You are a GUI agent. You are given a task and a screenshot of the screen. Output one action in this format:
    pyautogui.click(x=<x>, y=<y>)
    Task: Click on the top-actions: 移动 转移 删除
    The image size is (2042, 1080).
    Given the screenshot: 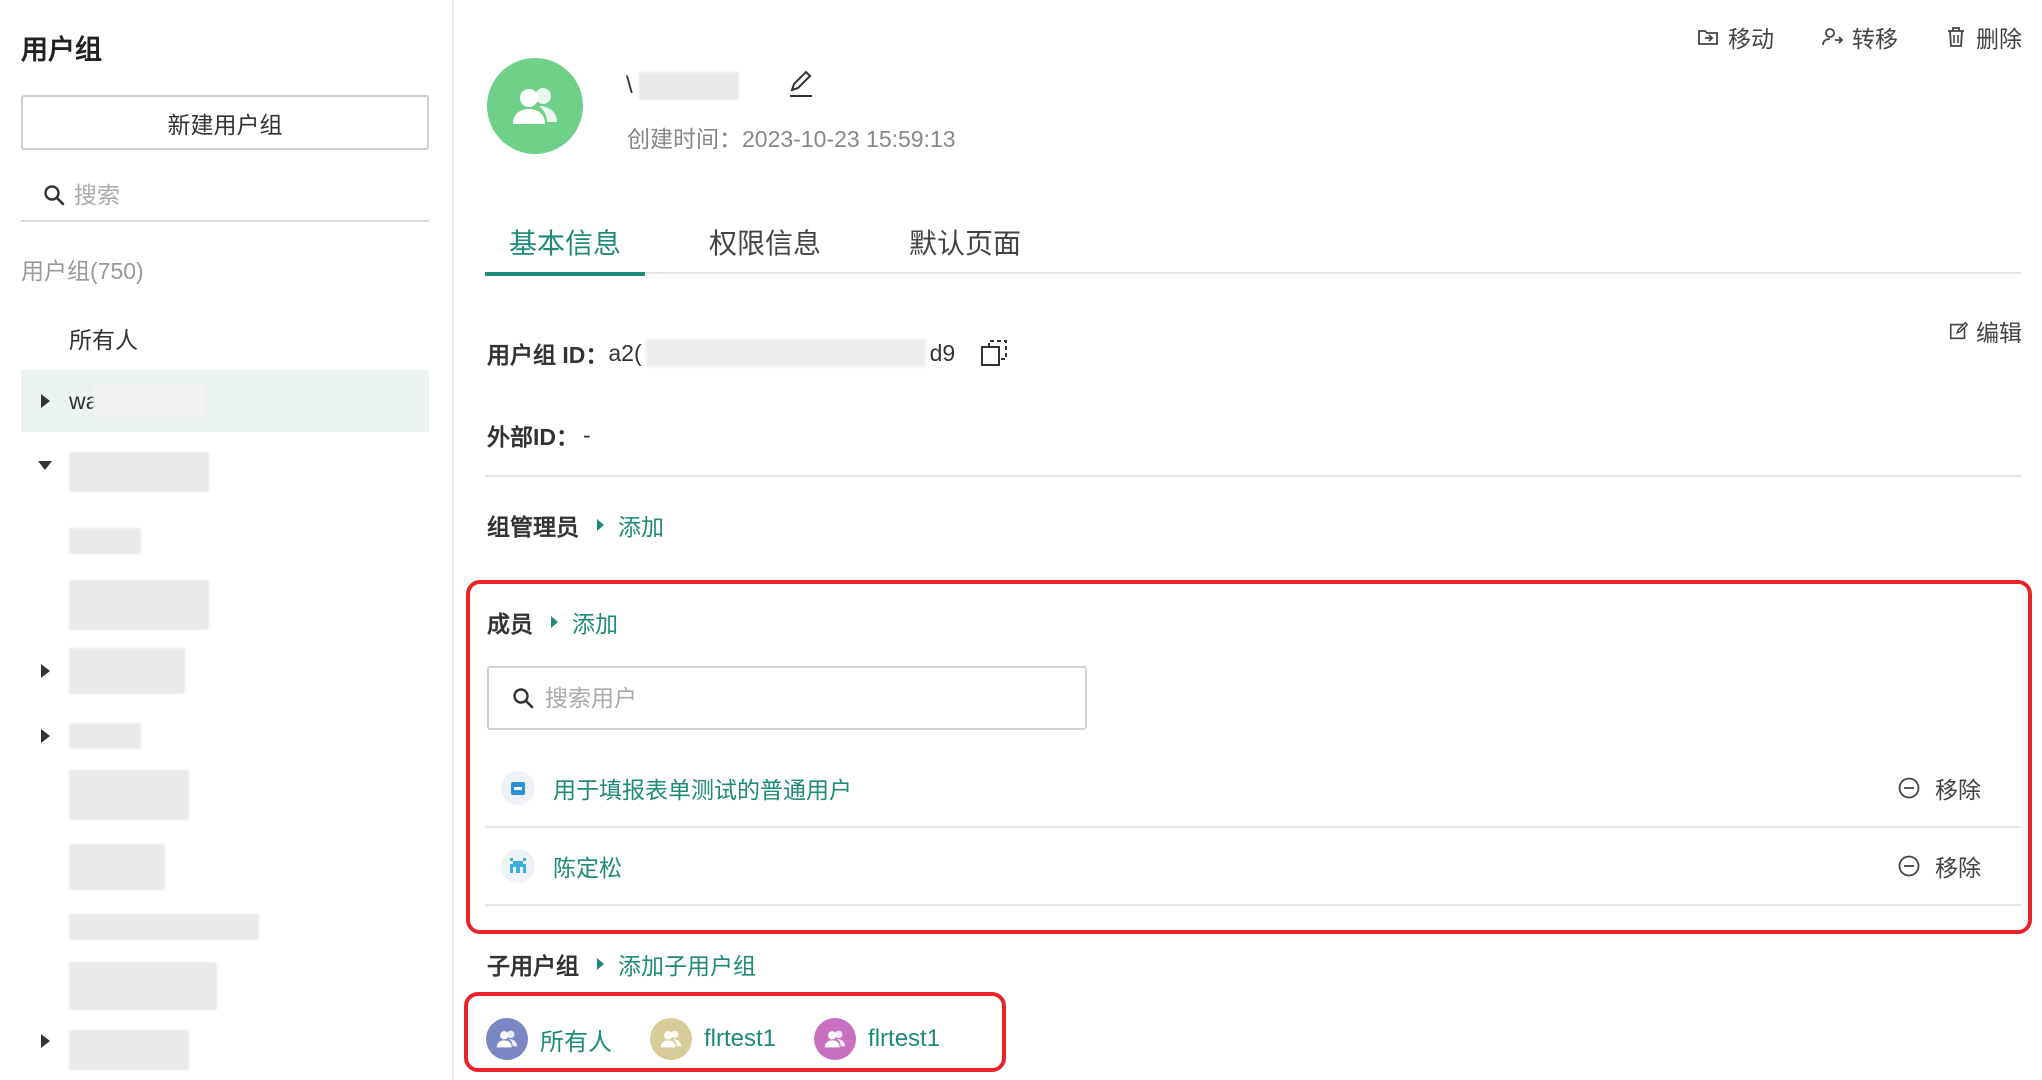 What is the action you would take?
    pyautogui.click(x=1859, y=37)
    